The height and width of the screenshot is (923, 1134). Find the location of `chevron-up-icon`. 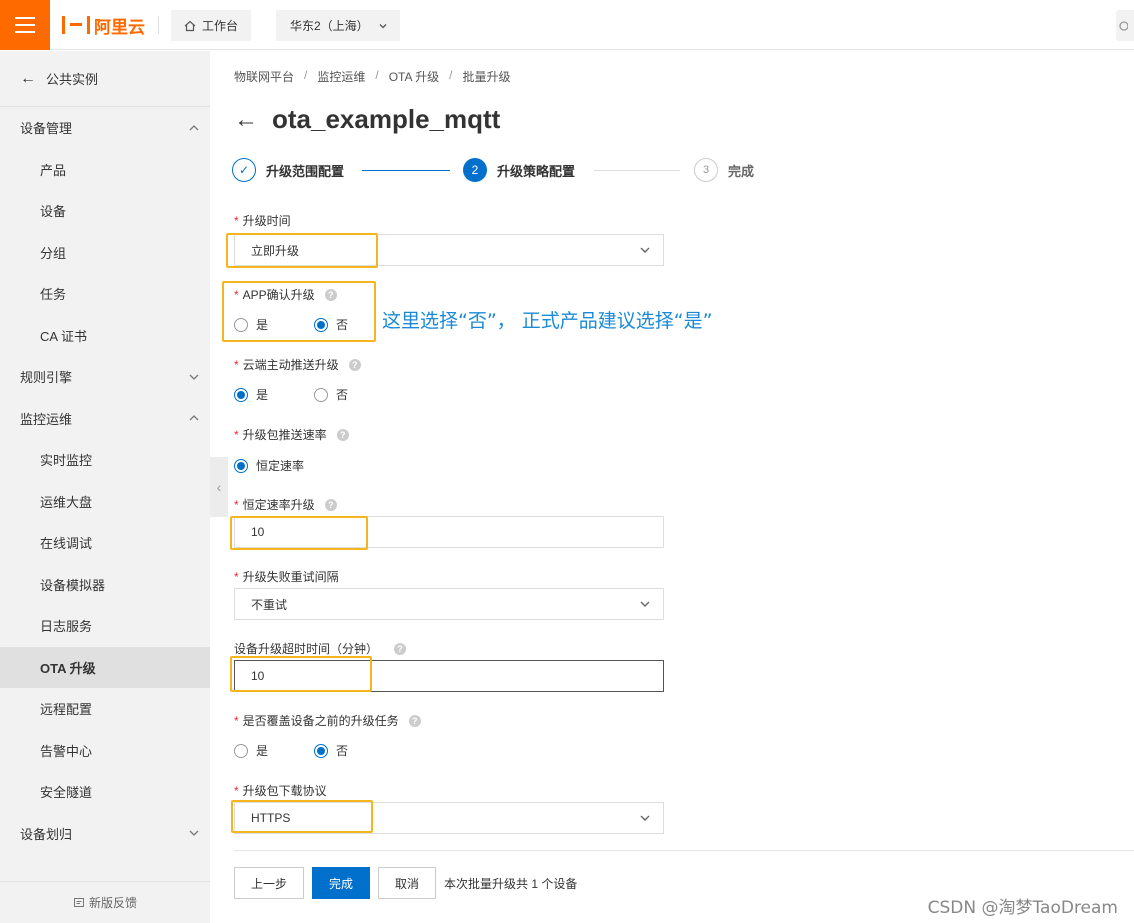

chevron-up-icon is located at coordinates (194, 418).